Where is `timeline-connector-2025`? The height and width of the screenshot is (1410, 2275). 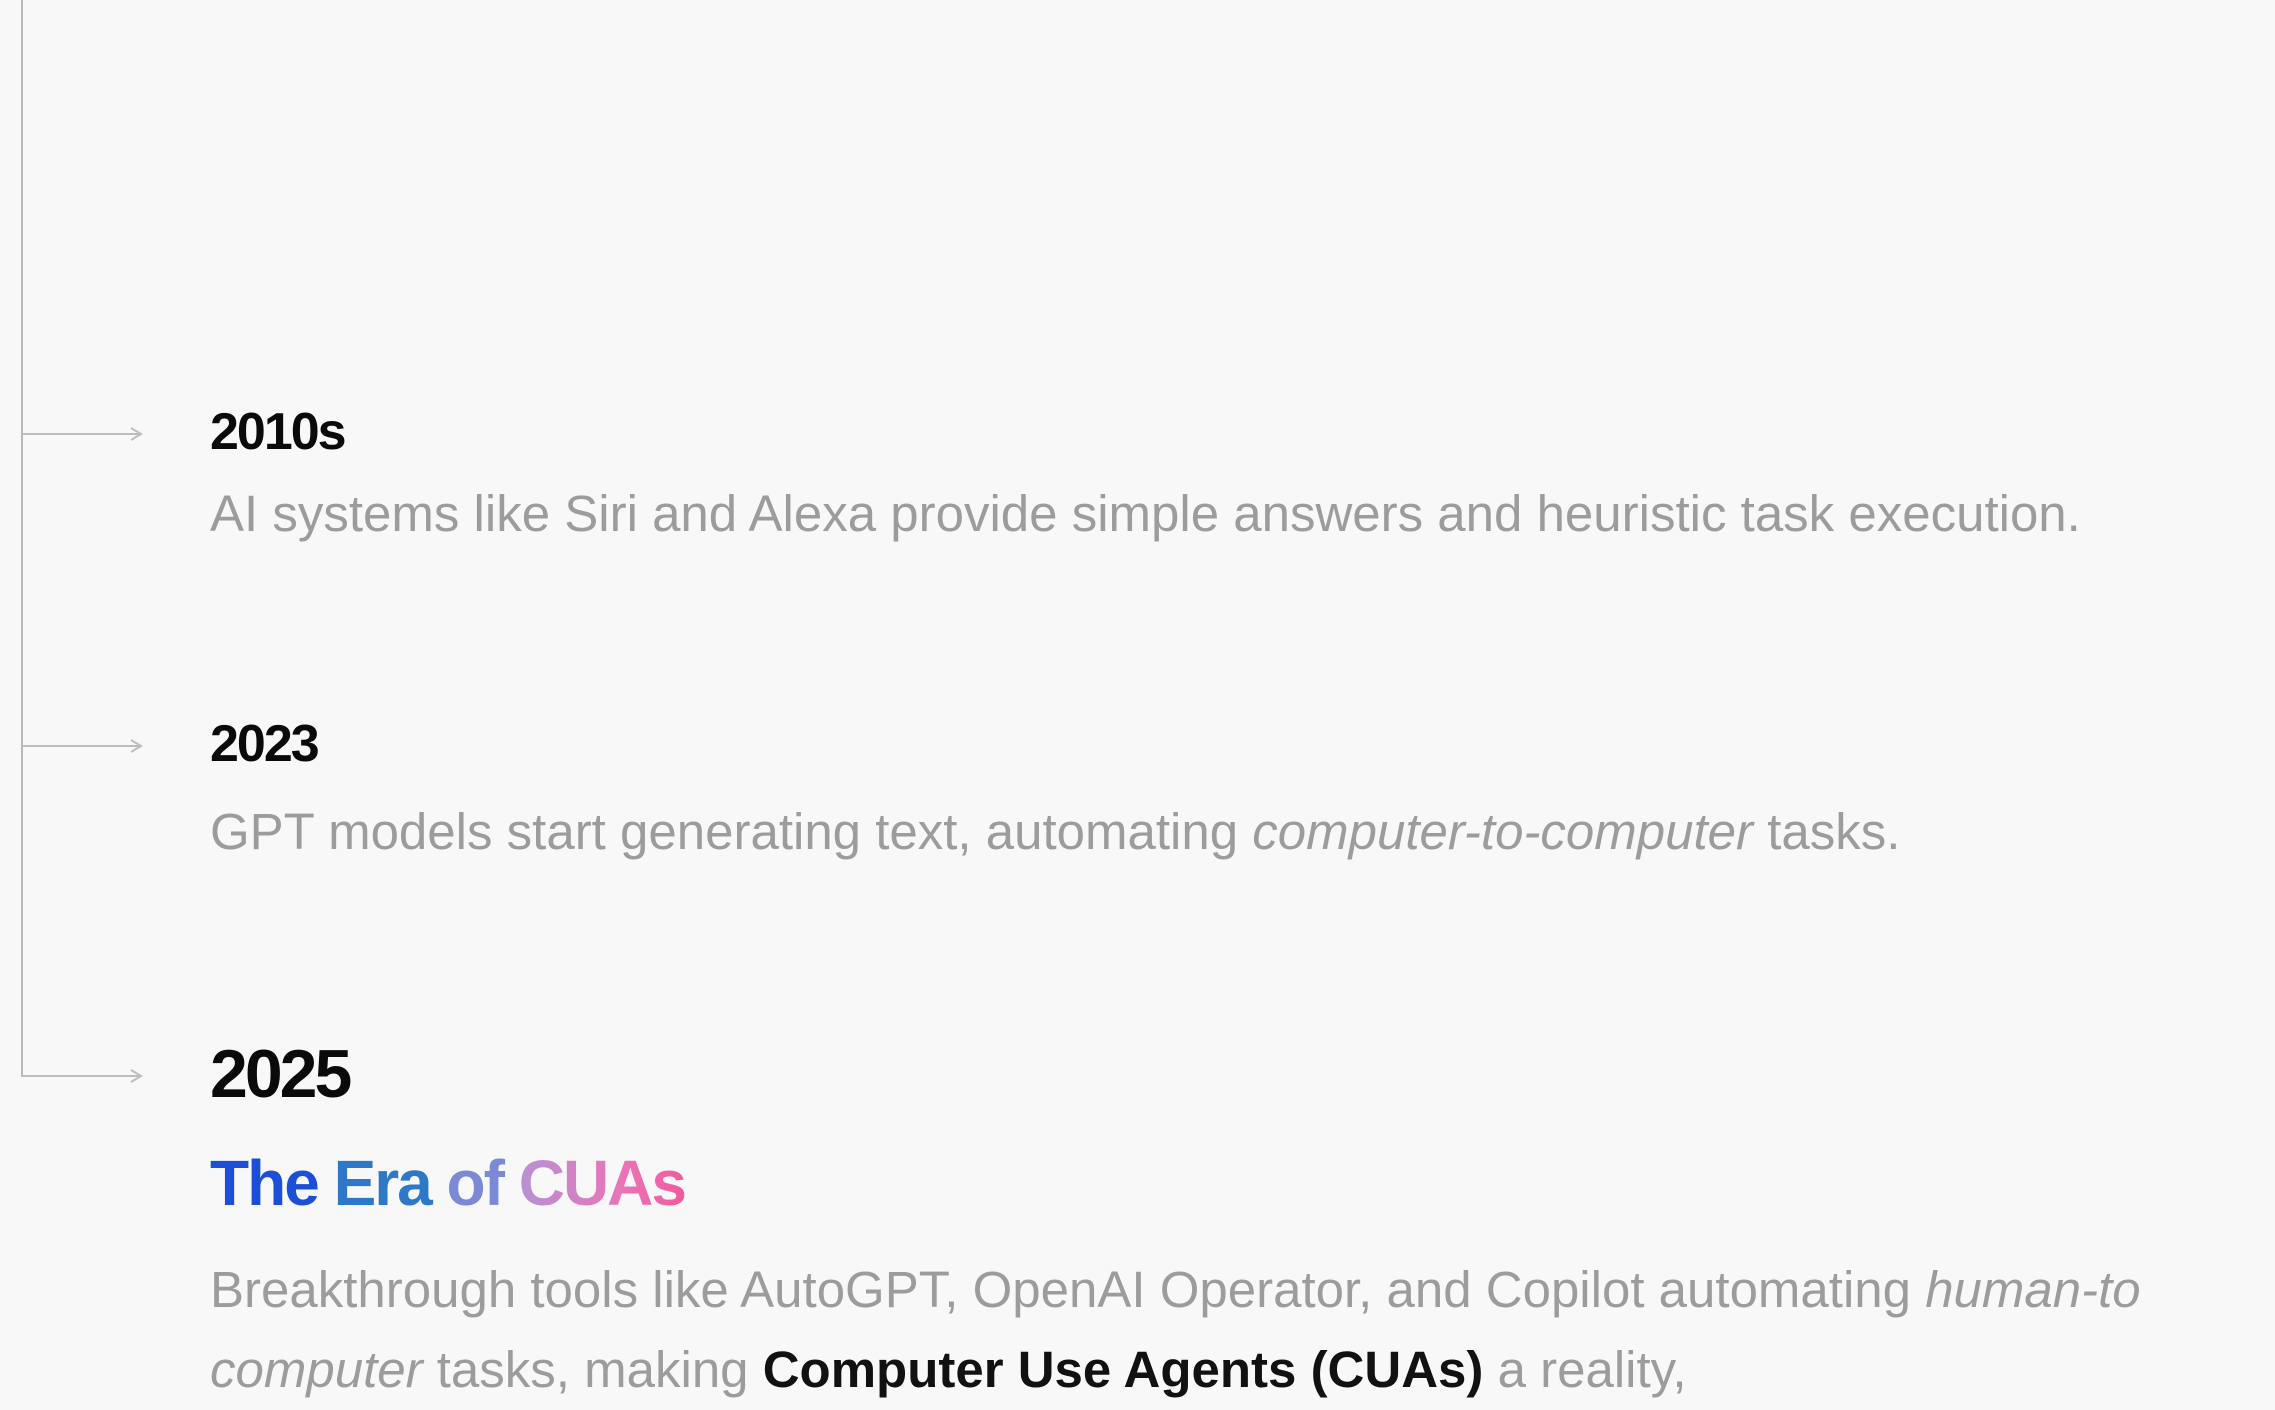
timeline-connector-2025 is located at coordinates (82, 1076).